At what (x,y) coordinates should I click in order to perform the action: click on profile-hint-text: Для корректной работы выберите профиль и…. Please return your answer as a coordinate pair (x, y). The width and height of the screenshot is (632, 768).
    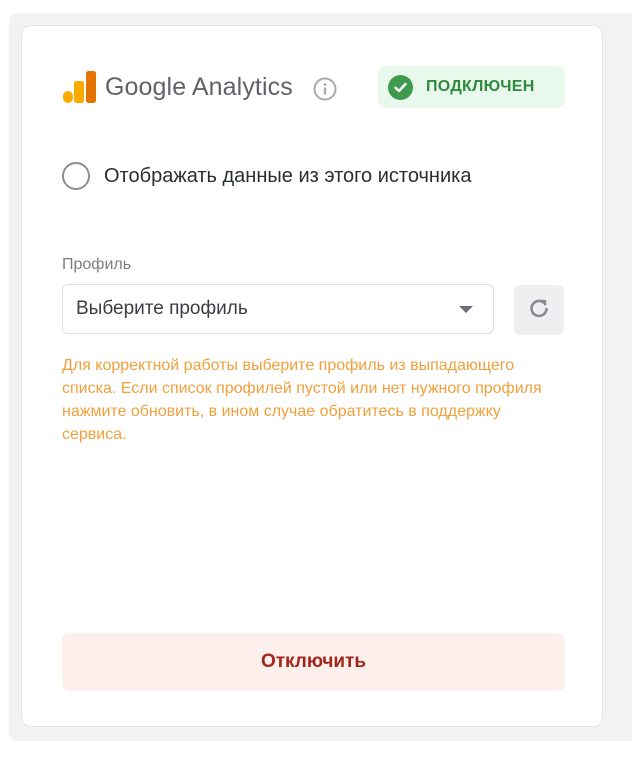
    Looking at the image, I should click on (302, 400).